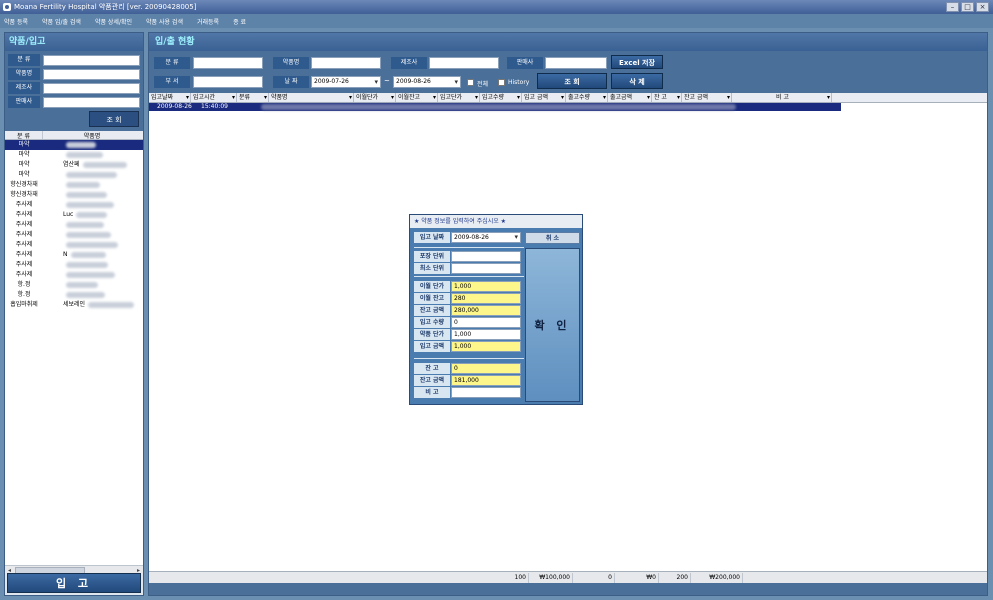  I want to click on drug-list-header: 분 류 약품명, so click(74, 135).